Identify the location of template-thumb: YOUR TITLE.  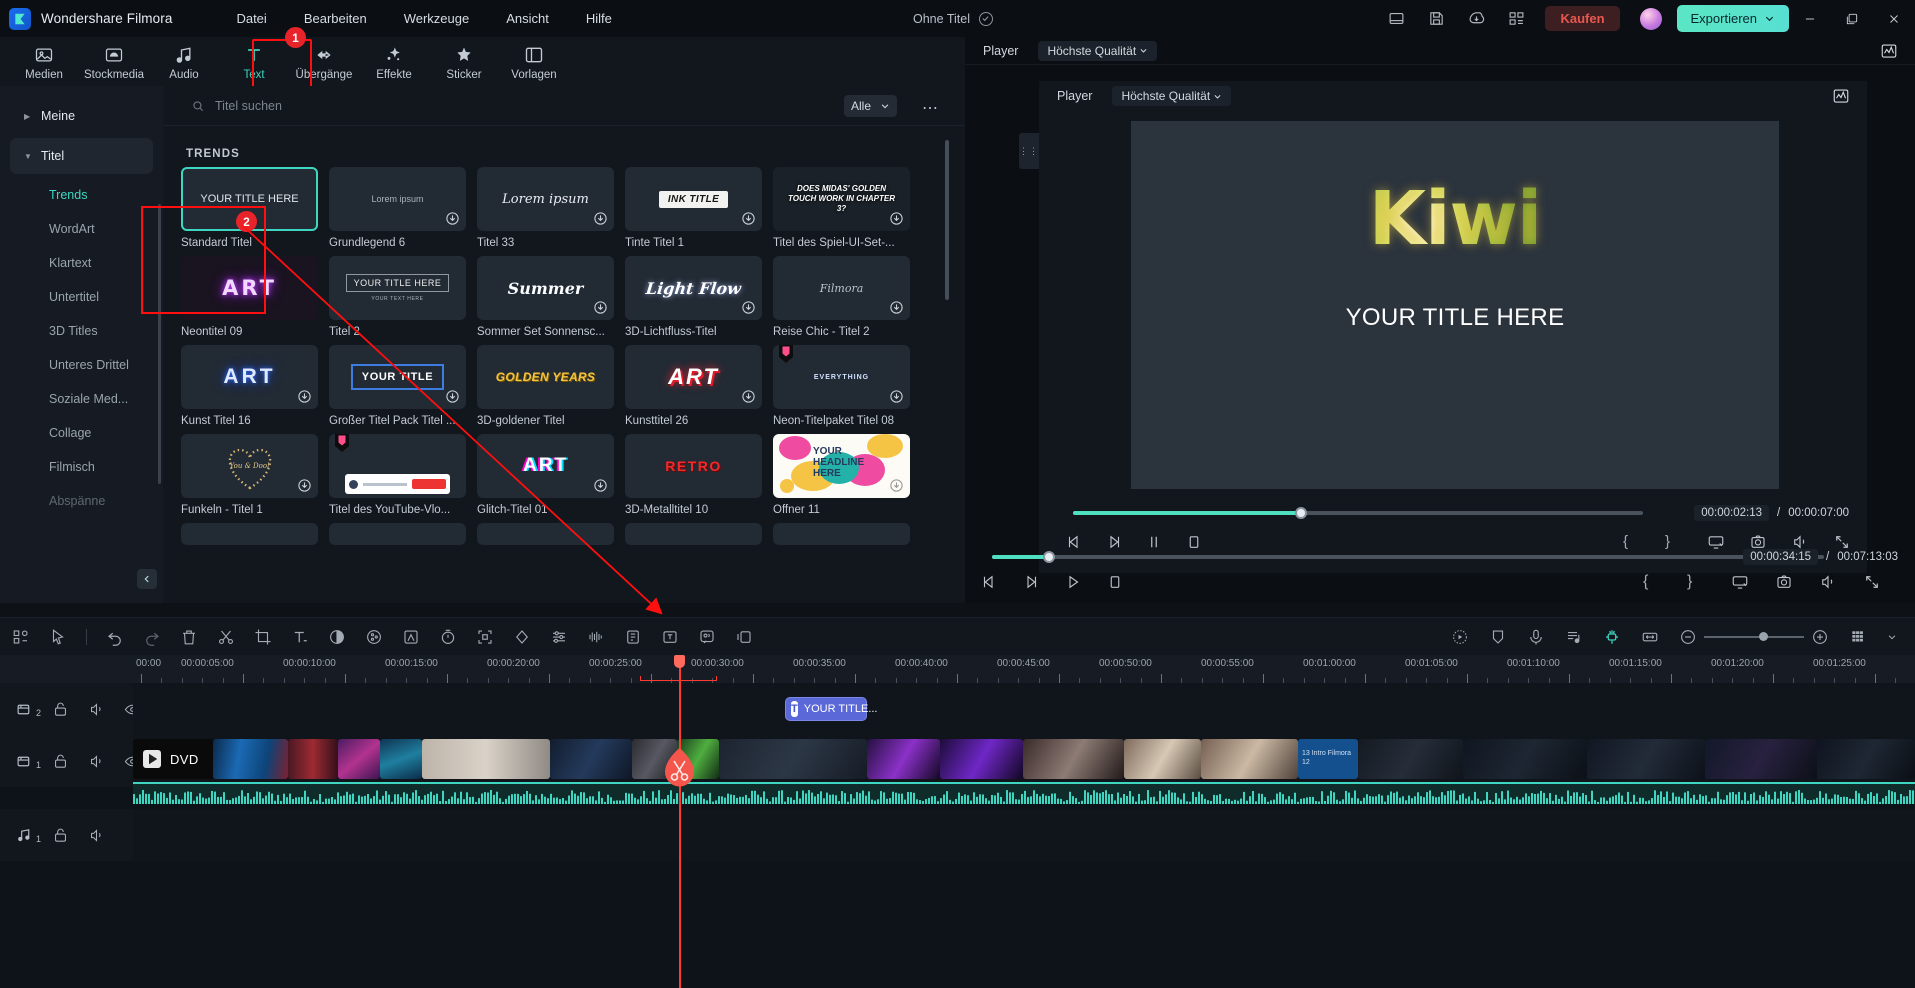
(397, 377).